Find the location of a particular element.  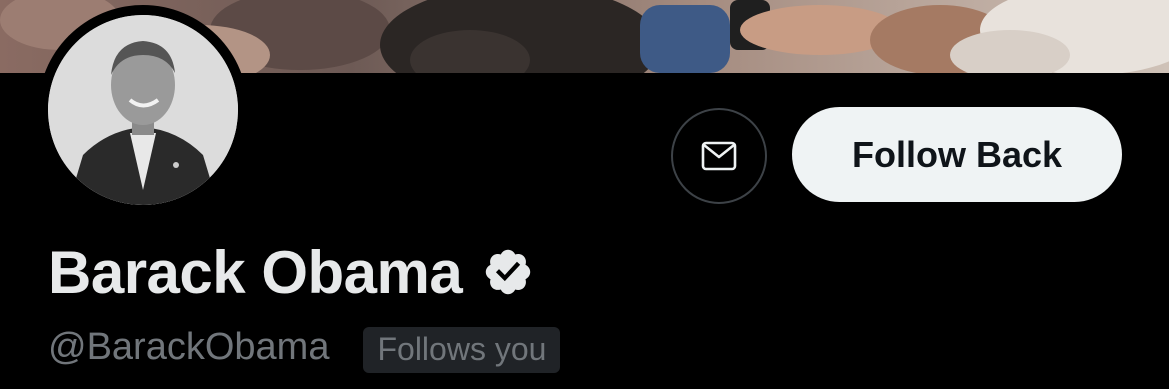

follow-back-button: Follow Back is located at coordinates (957, 154).